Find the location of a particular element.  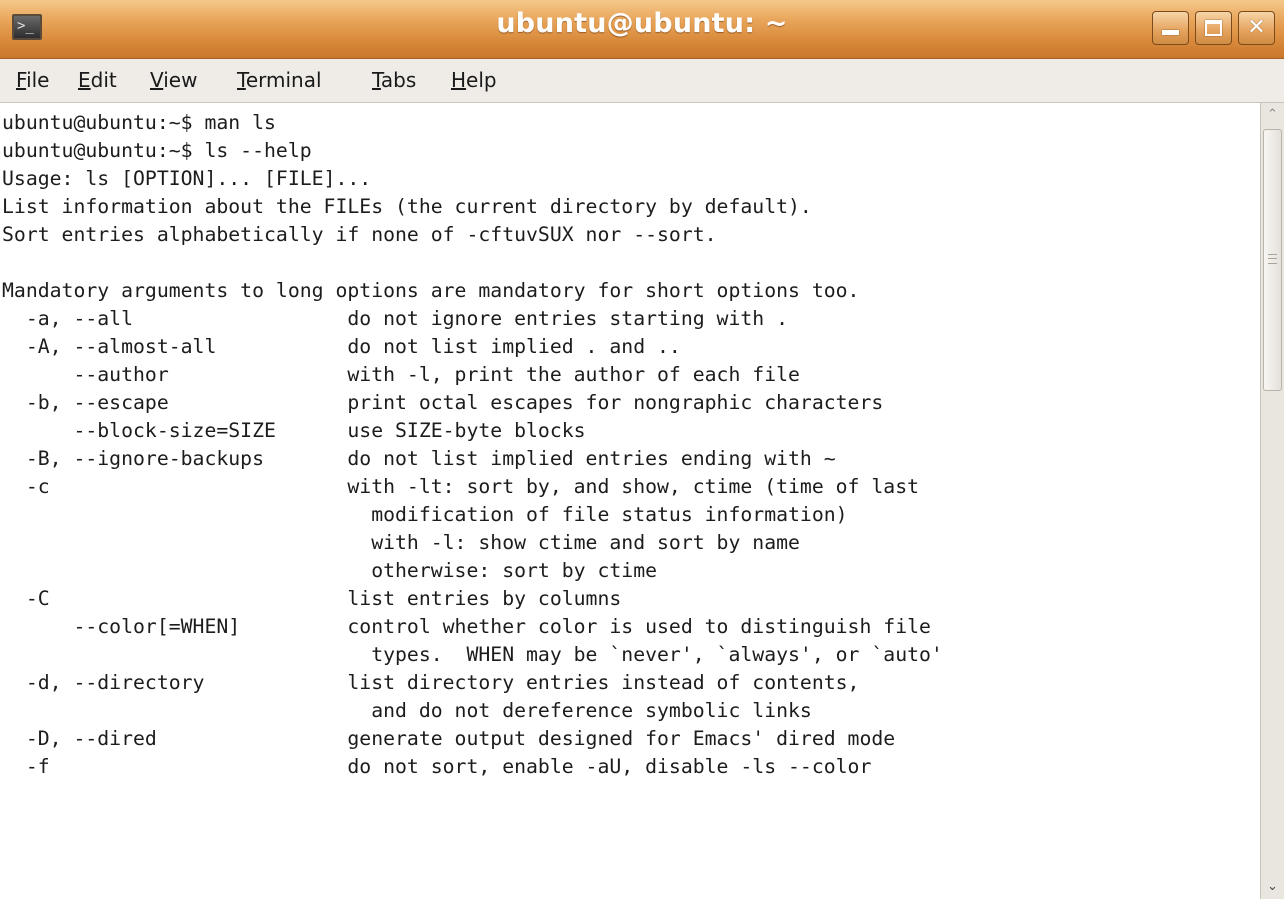

menu-tabs: Tabs is located at coordinates (394, 80).